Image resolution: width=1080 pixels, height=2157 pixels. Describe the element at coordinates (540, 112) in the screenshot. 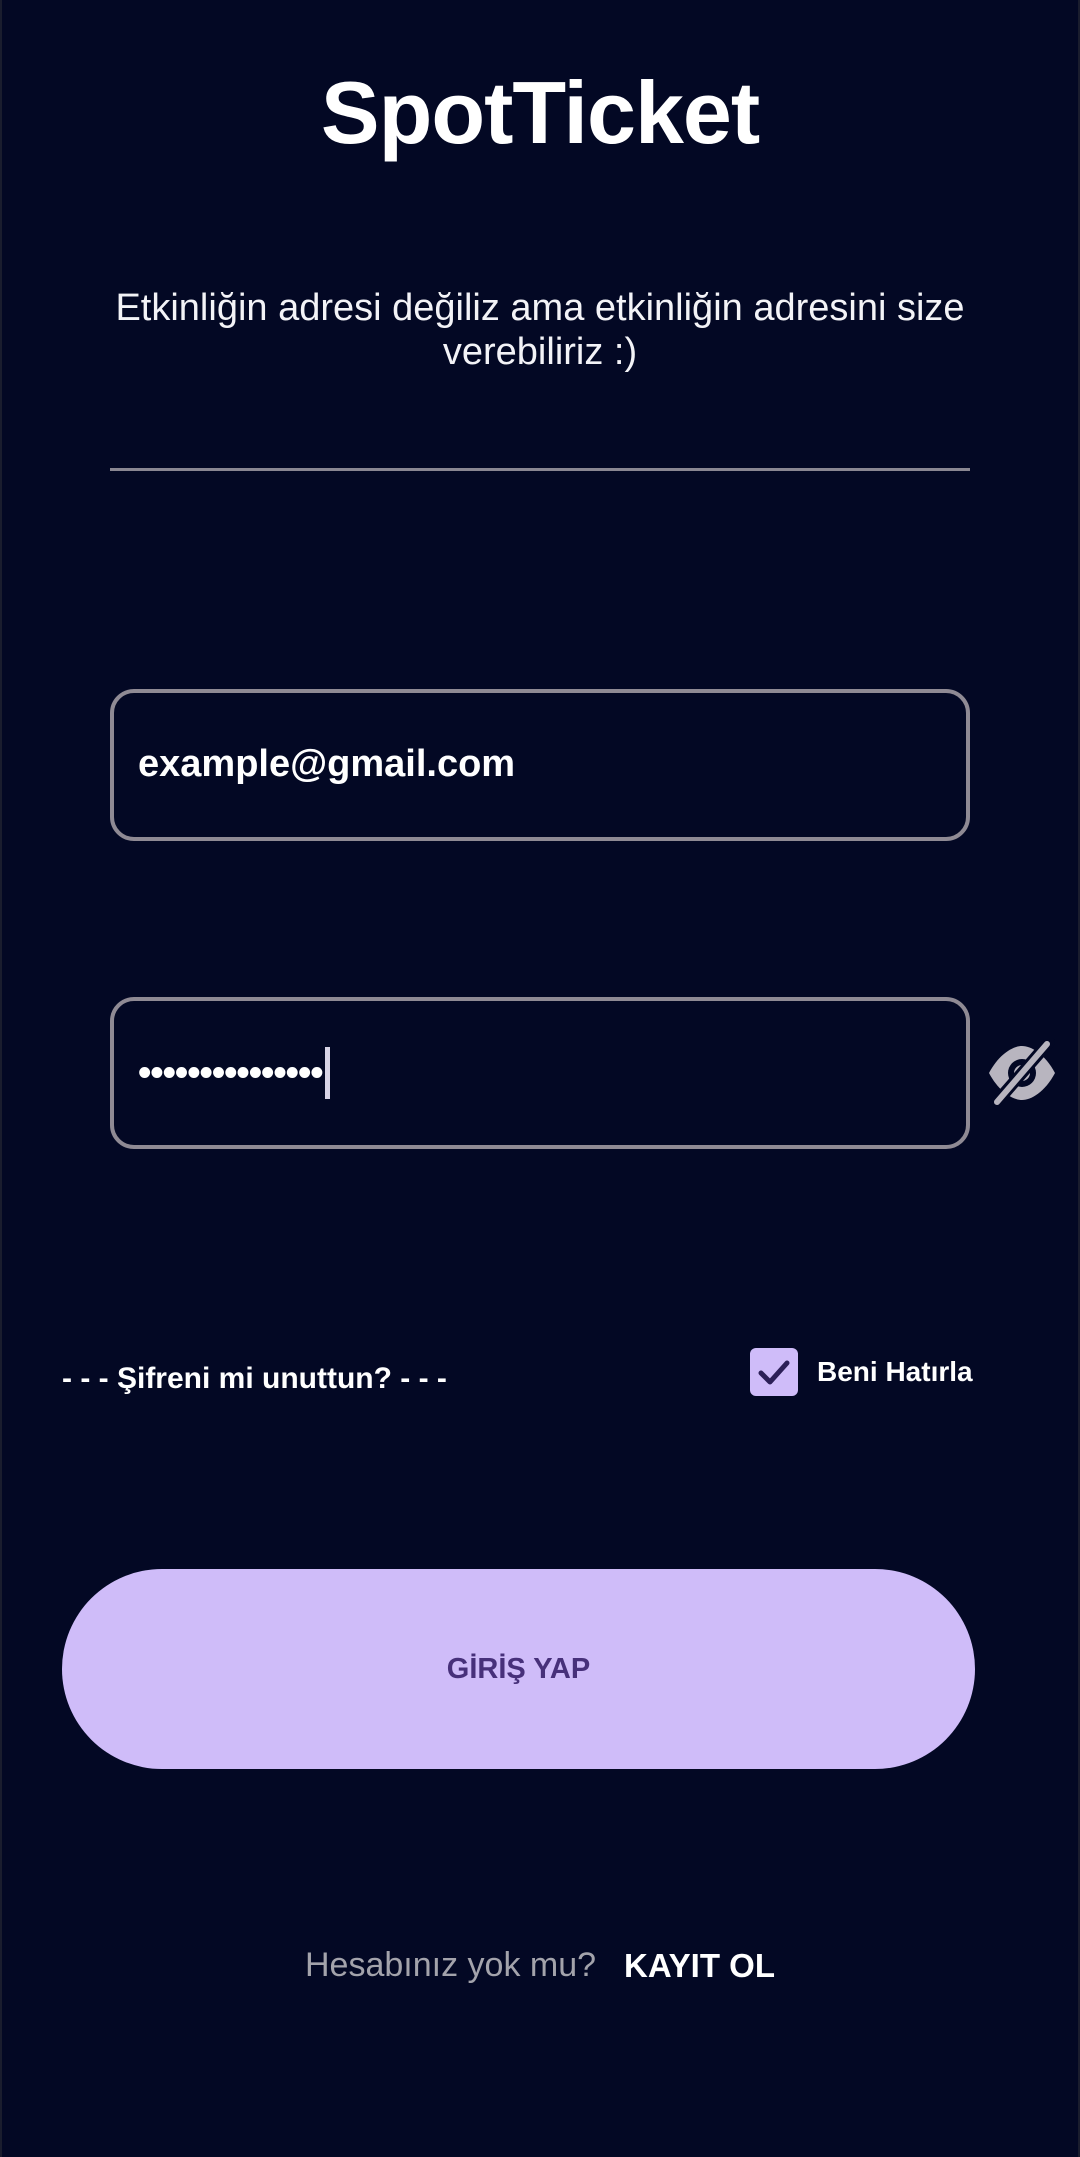

I see `app-title: SpotTicket` at that location.